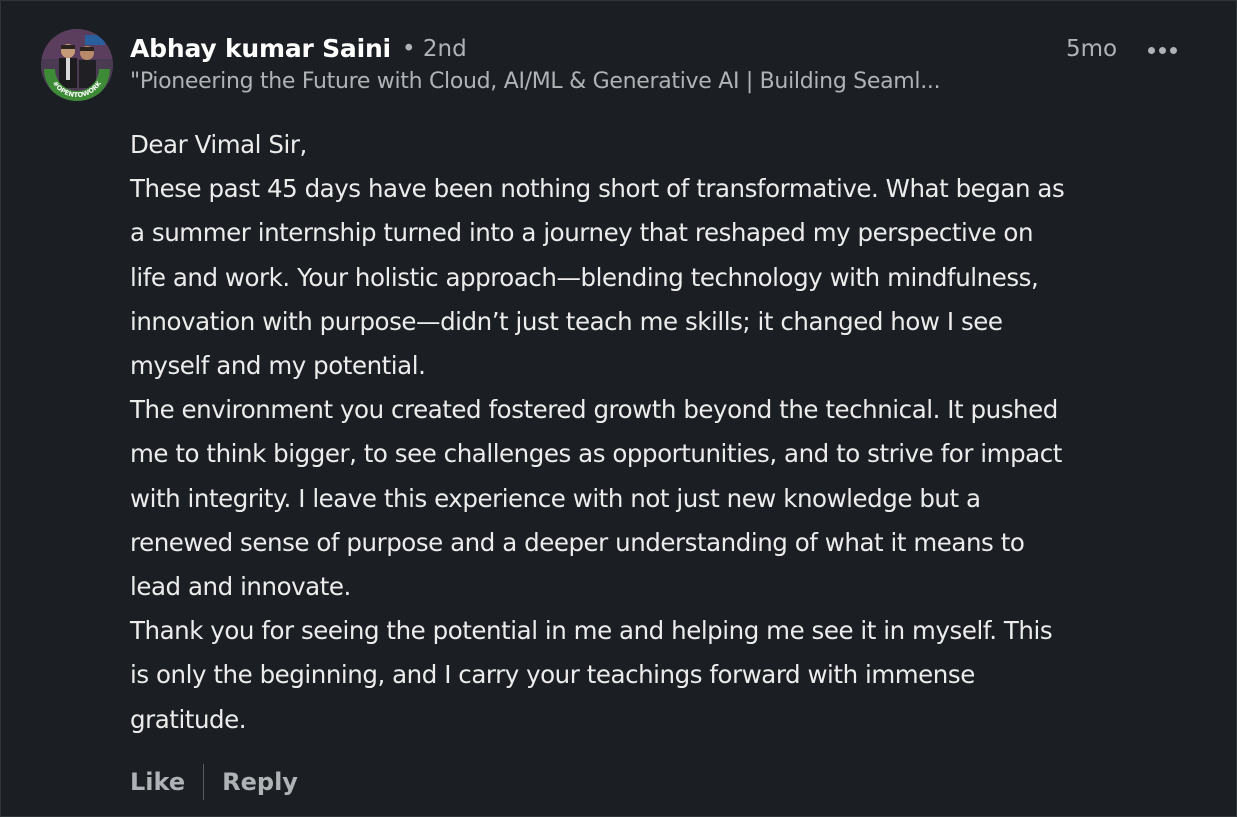 Image resolution: width=1237 pixels, height=817 pixels. What do you see at coordinates (240, 587) in the screenshot?
I see `comment-line: lead and innovate.` at bounding box center [240, 587].